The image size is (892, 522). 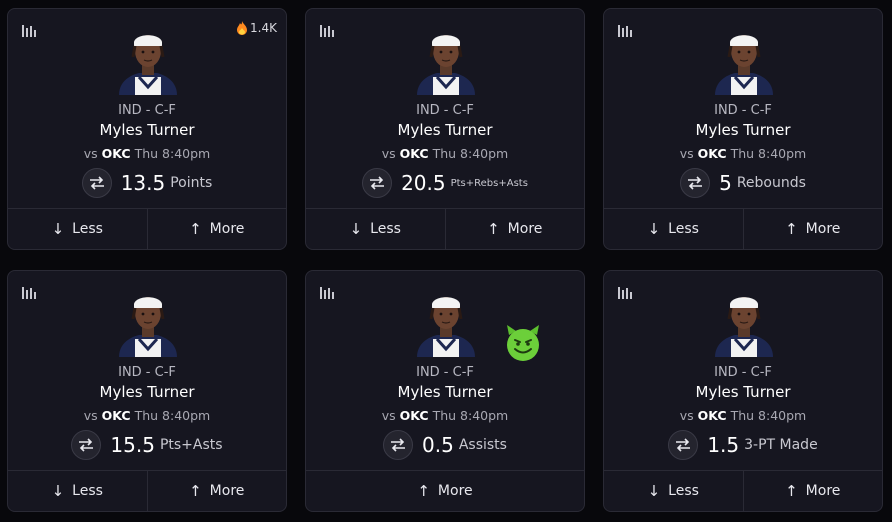 I want to click on line-value: 5, so click(x=725, y=183).